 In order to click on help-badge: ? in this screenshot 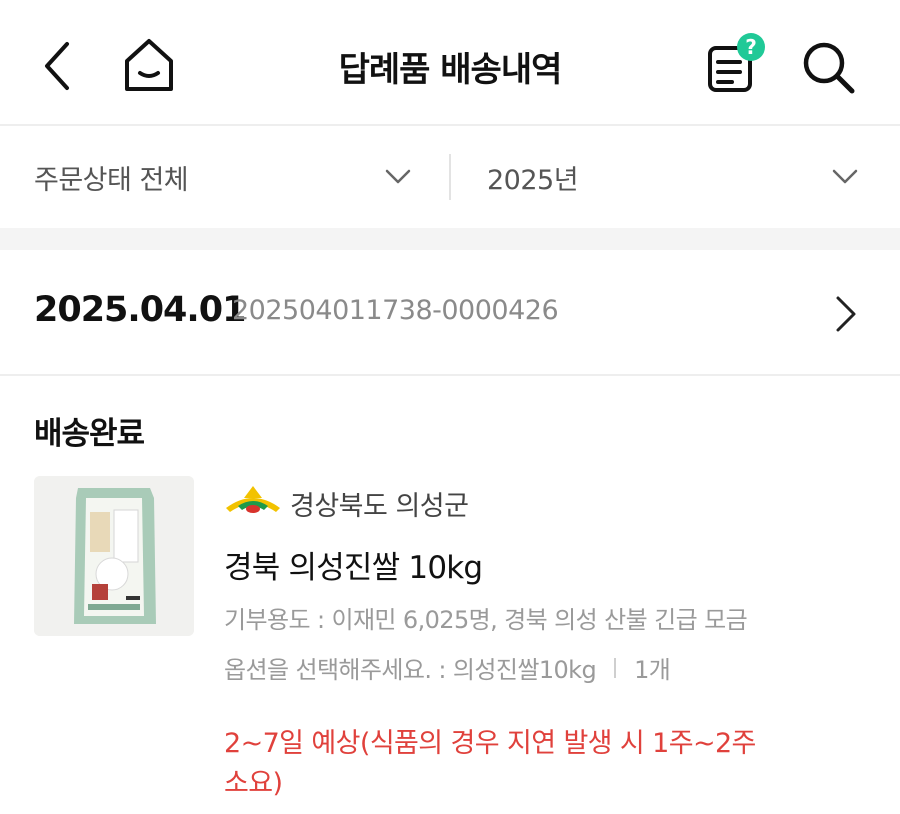, I will do `click(751, 47)`.